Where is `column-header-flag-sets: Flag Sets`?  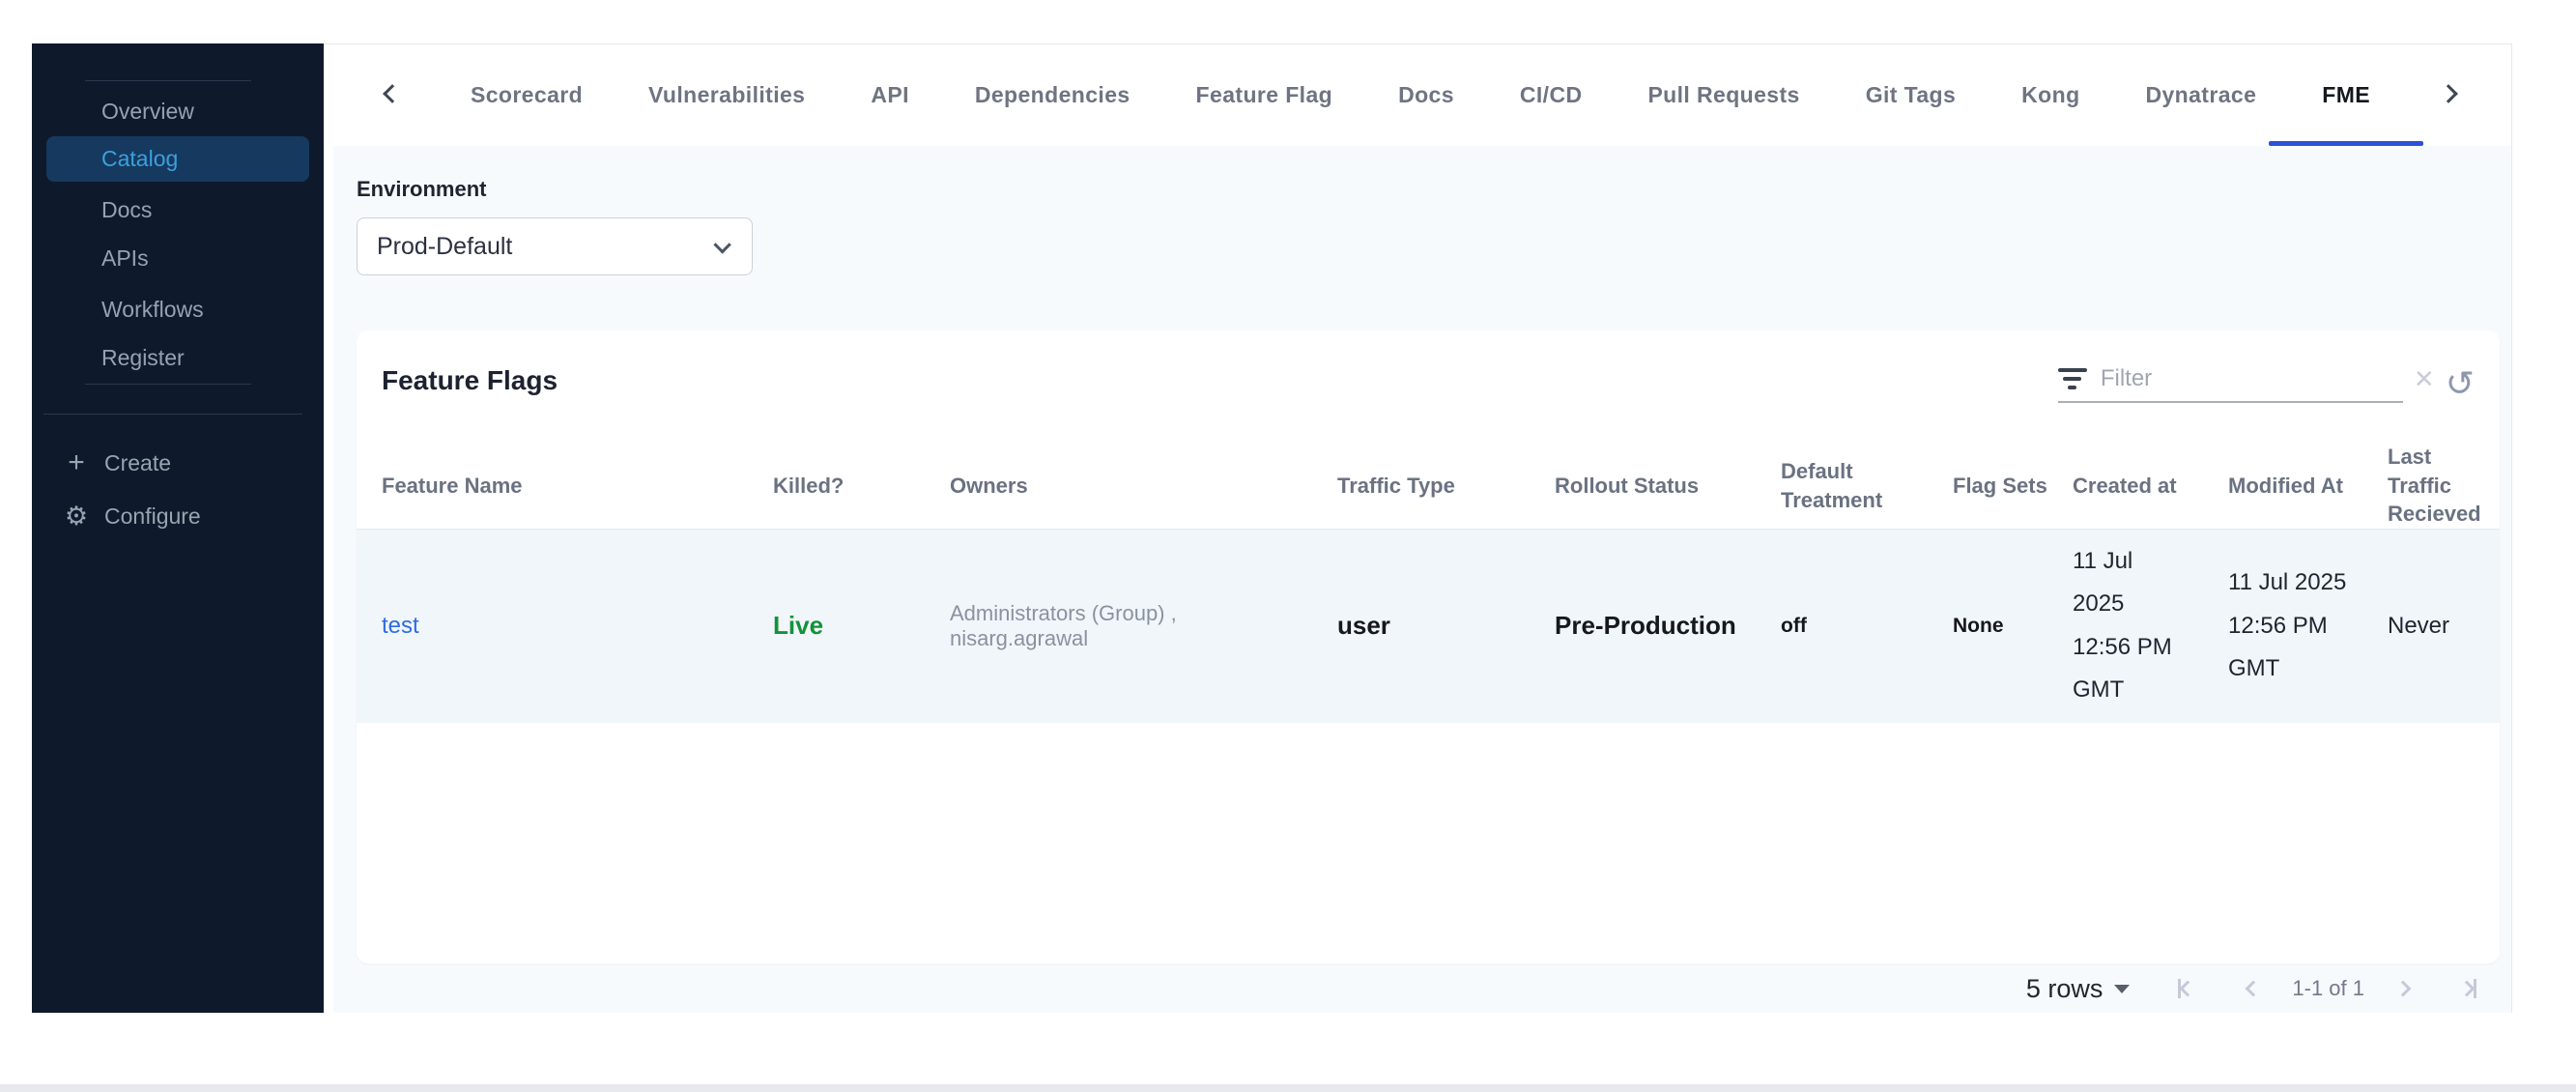
column-header-flag-sets: Flag Sets is located at coordinates (2013, 487).